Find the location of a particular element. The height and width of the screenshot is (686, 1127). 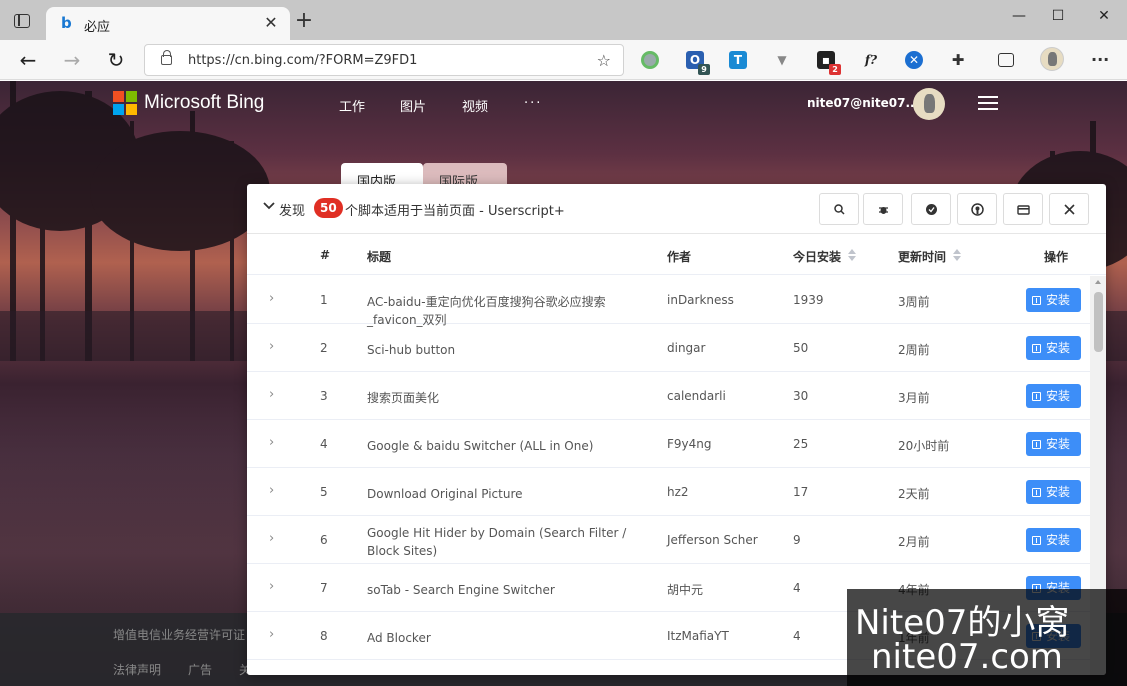

row-number: 4 is located at coordinates (324, 444).